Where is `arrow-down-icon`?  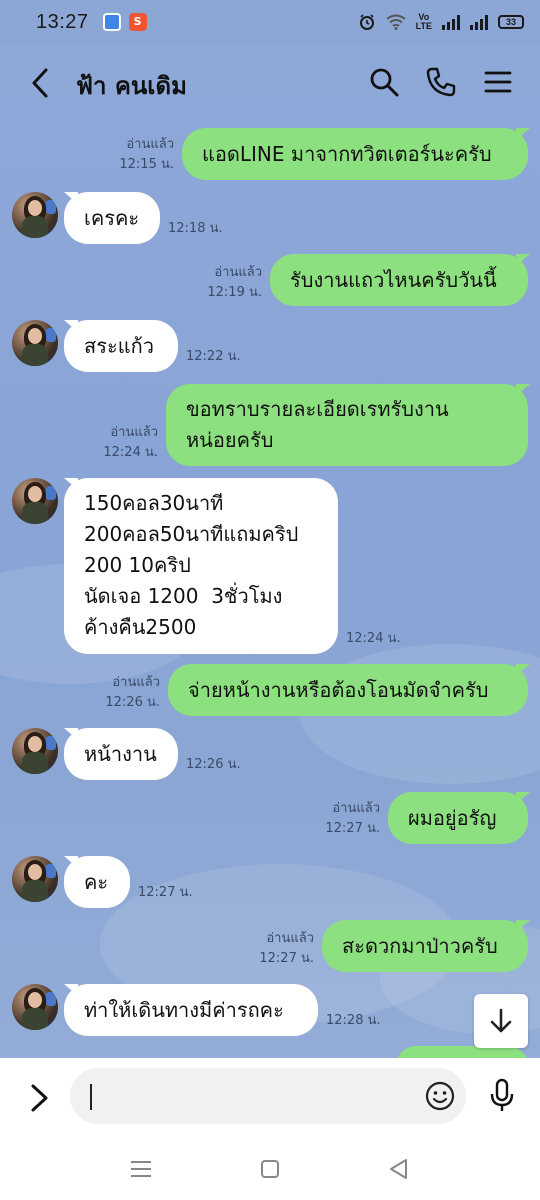
arrow-down-icon is located at coordinates (501, 1020).